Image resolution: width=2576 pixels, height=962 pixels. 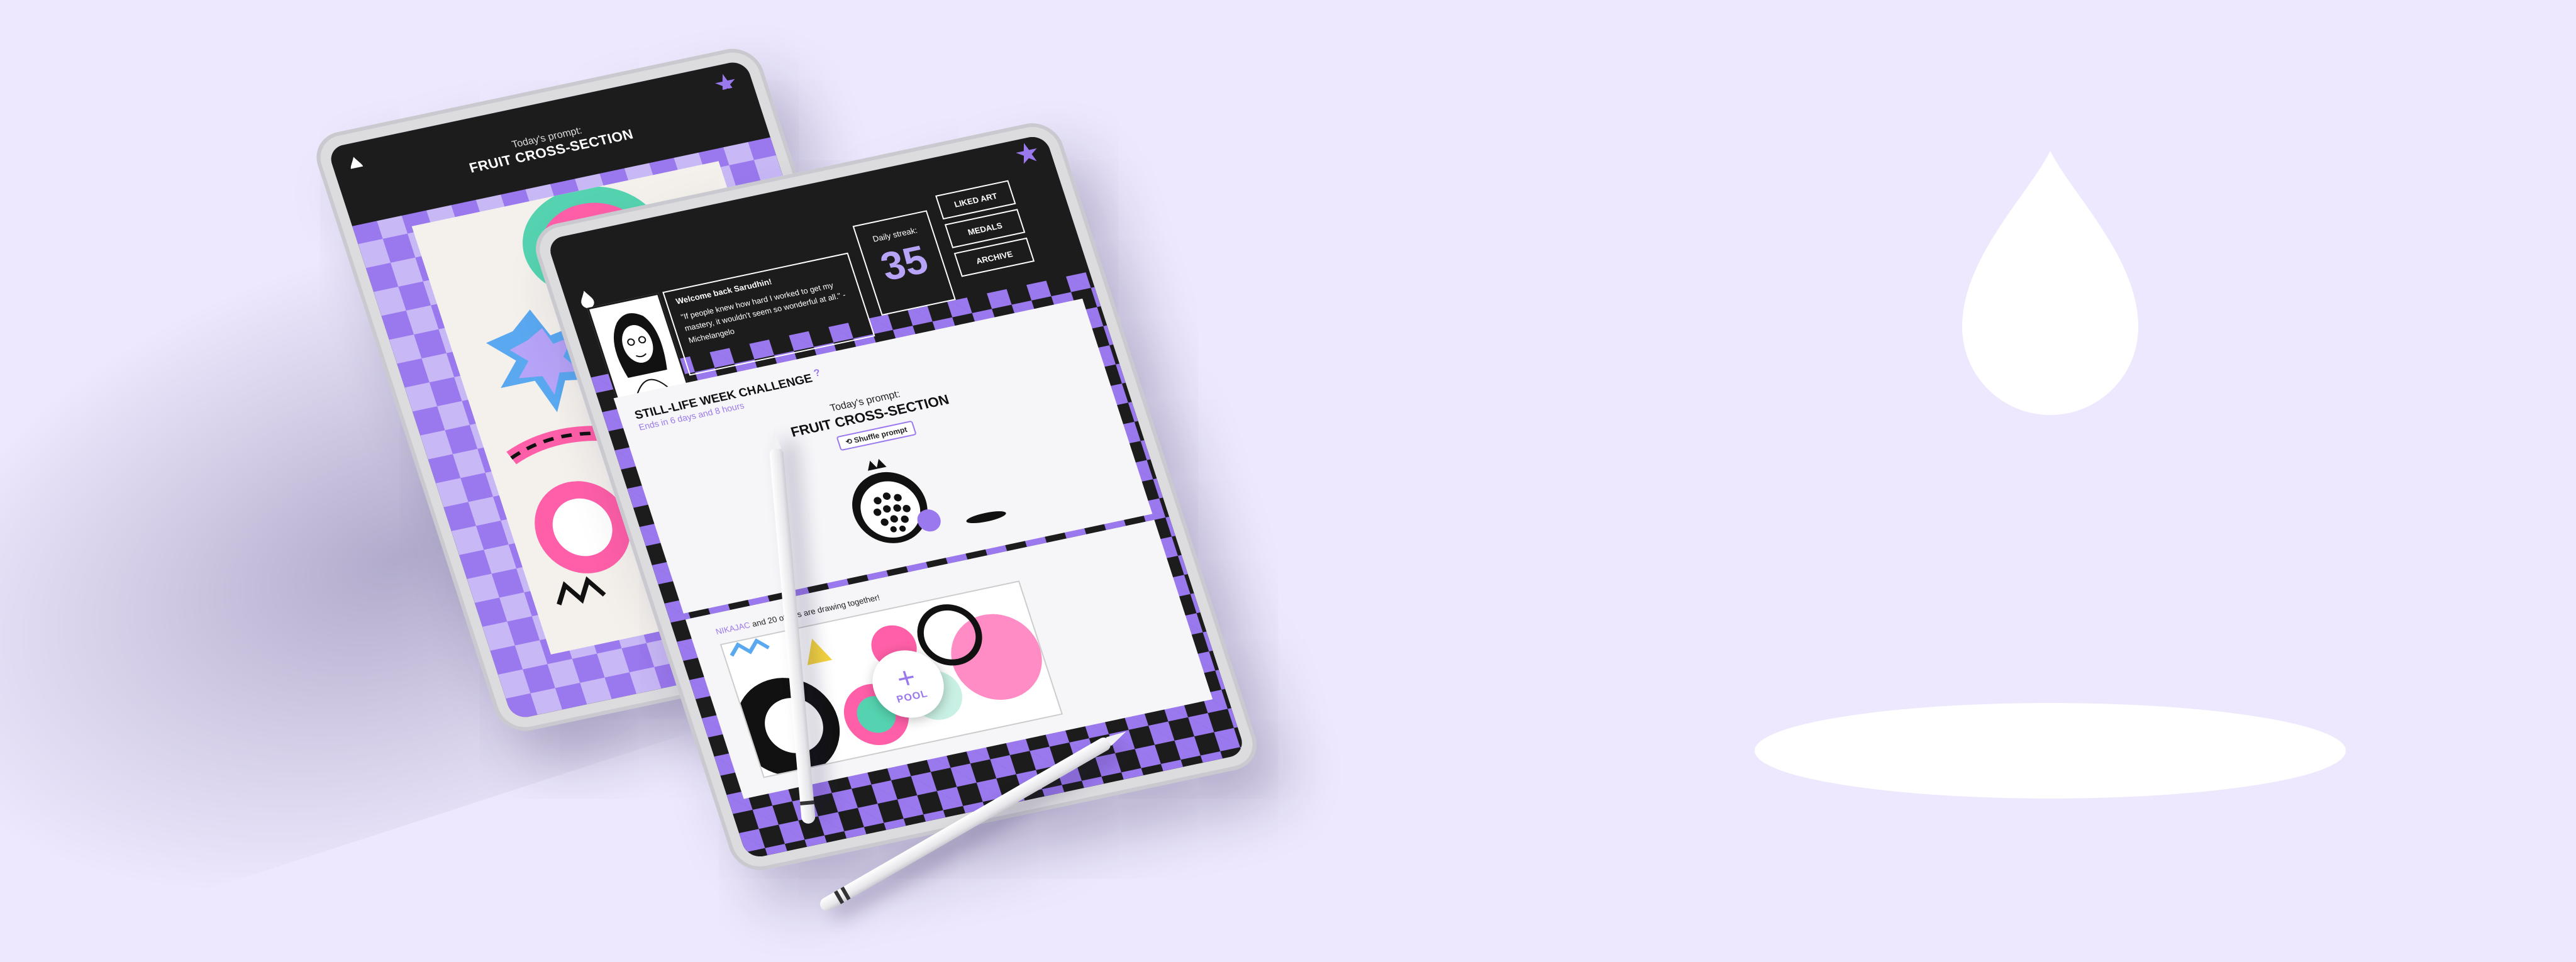 What do you see at coordinates (986, 517) in the screenshot?
I see `brush-stroke-decoration` at bounding box center [986, 517].